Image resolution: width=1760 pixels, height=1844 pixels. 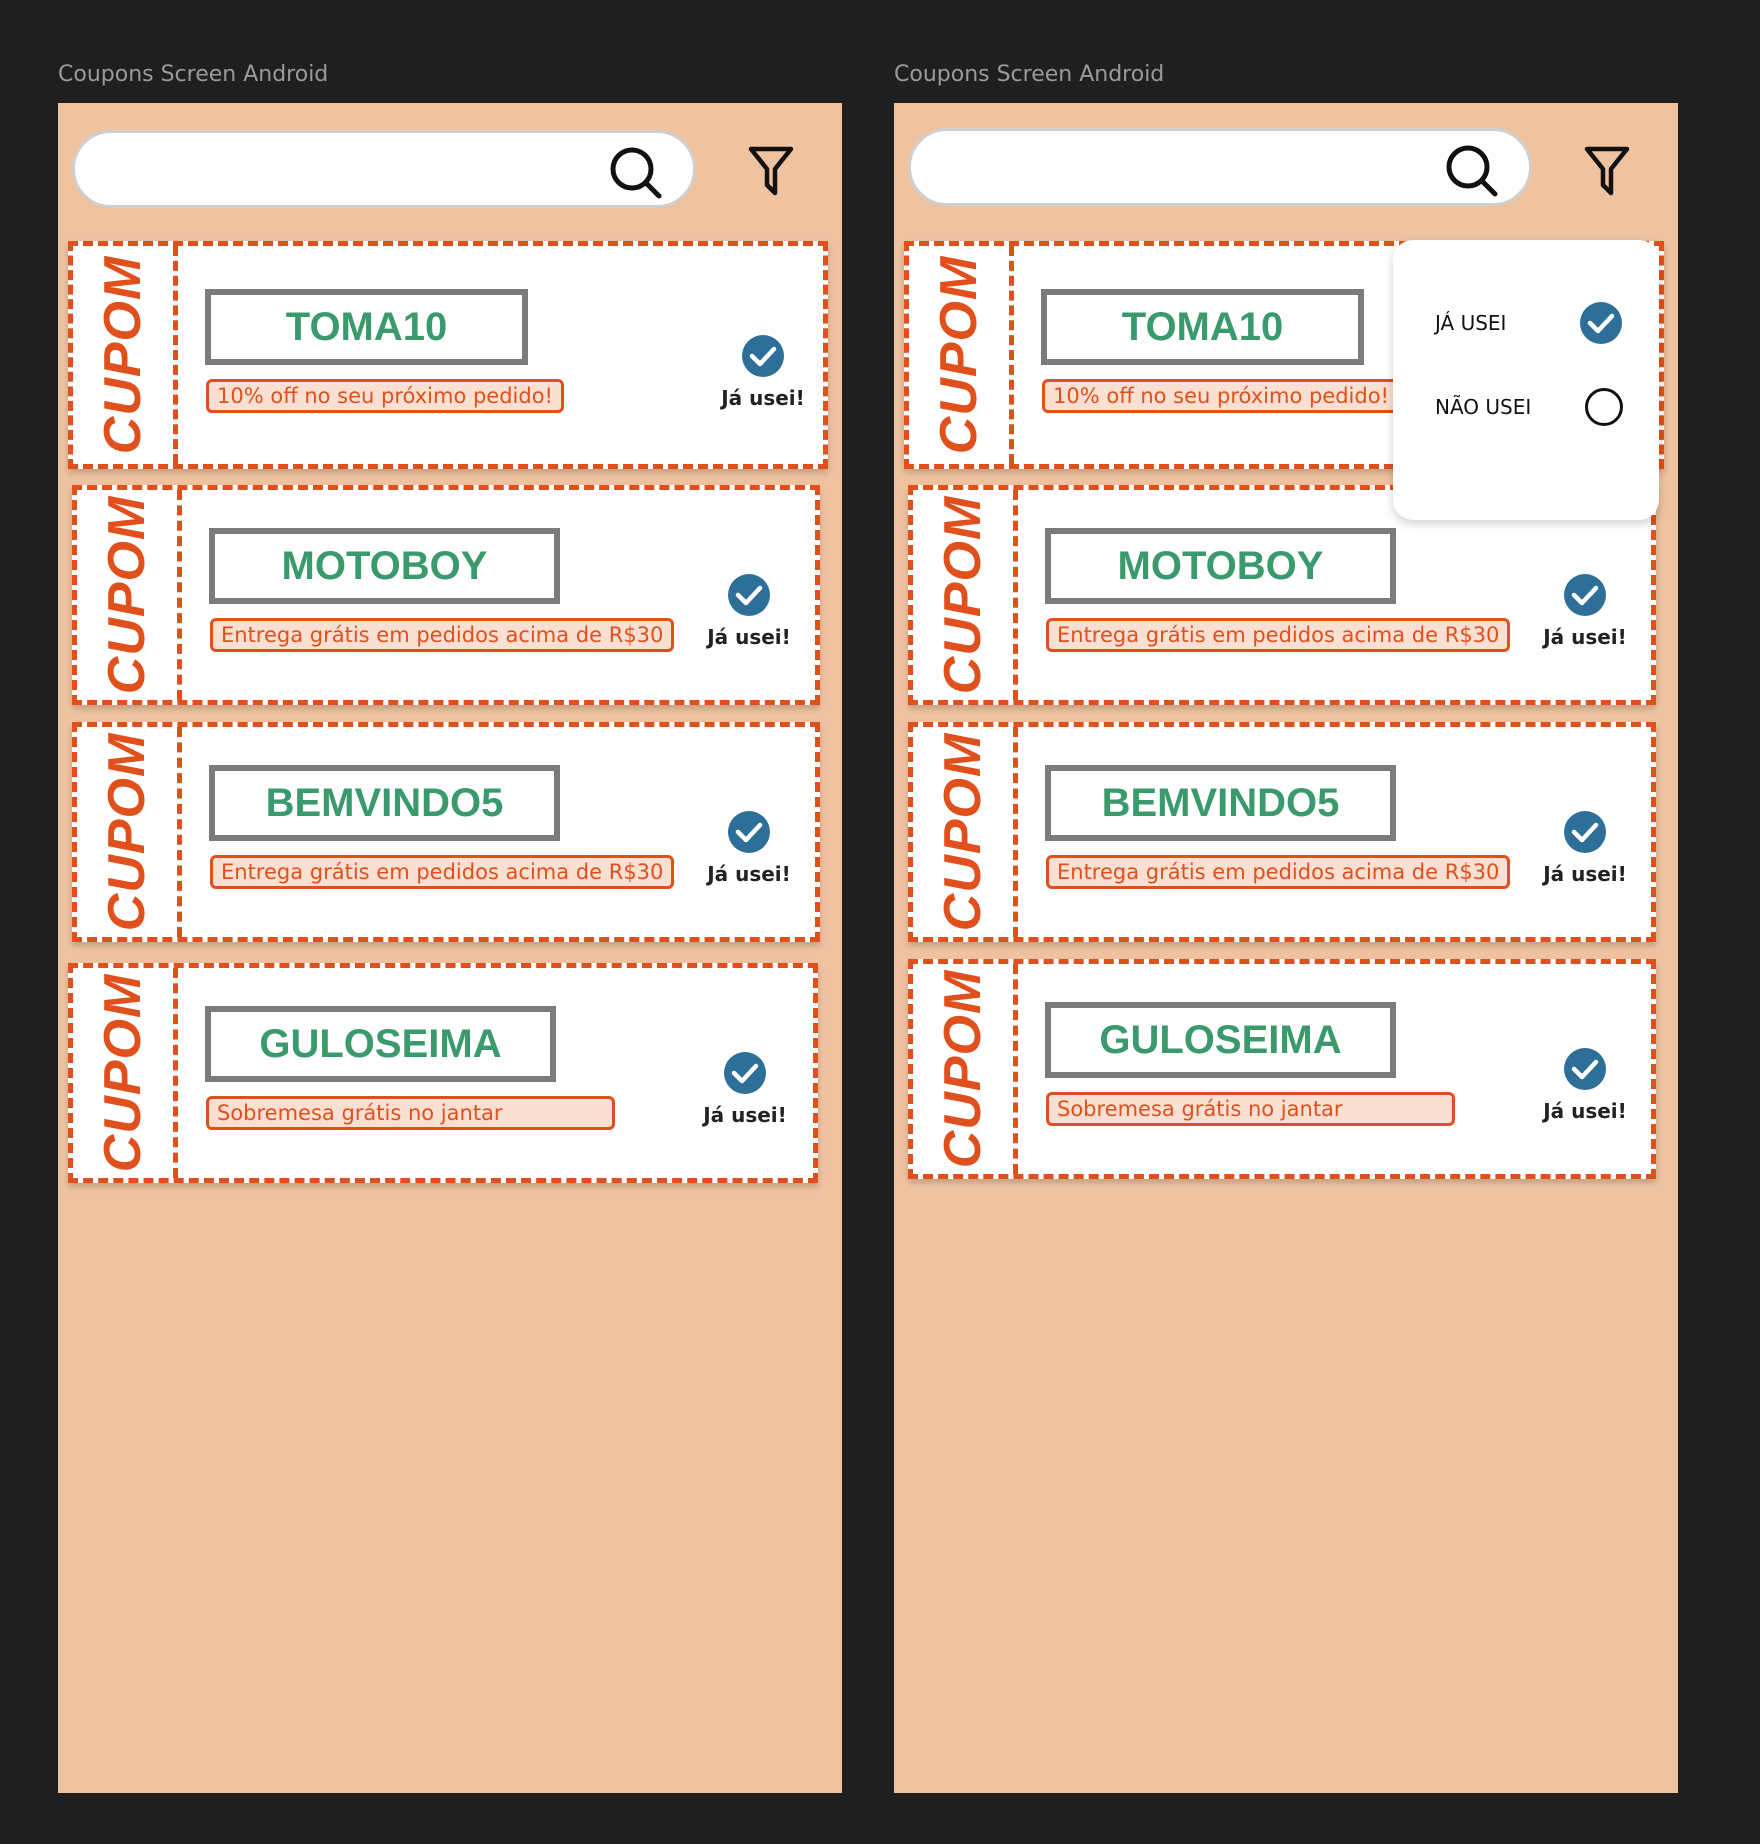 What do you see at coordinates (1483, 407) in the screenshot?
I see `filter-option-label: NÃO USEI` at bounding box center [1483, 407].